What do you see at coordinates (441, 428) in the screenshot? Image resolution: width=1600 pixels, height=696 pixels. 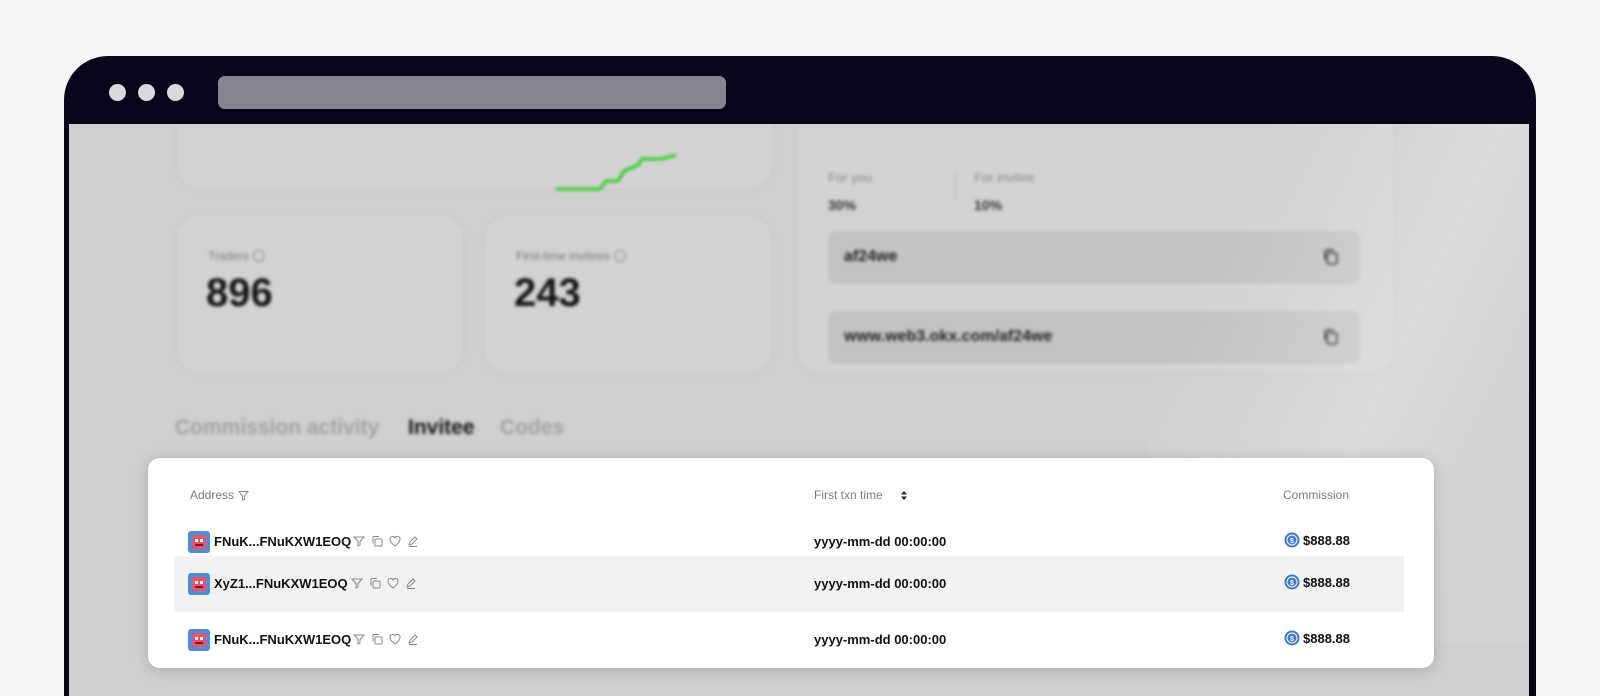 I see `tab-invitee: Invitee` at bounding box center [441, 428].